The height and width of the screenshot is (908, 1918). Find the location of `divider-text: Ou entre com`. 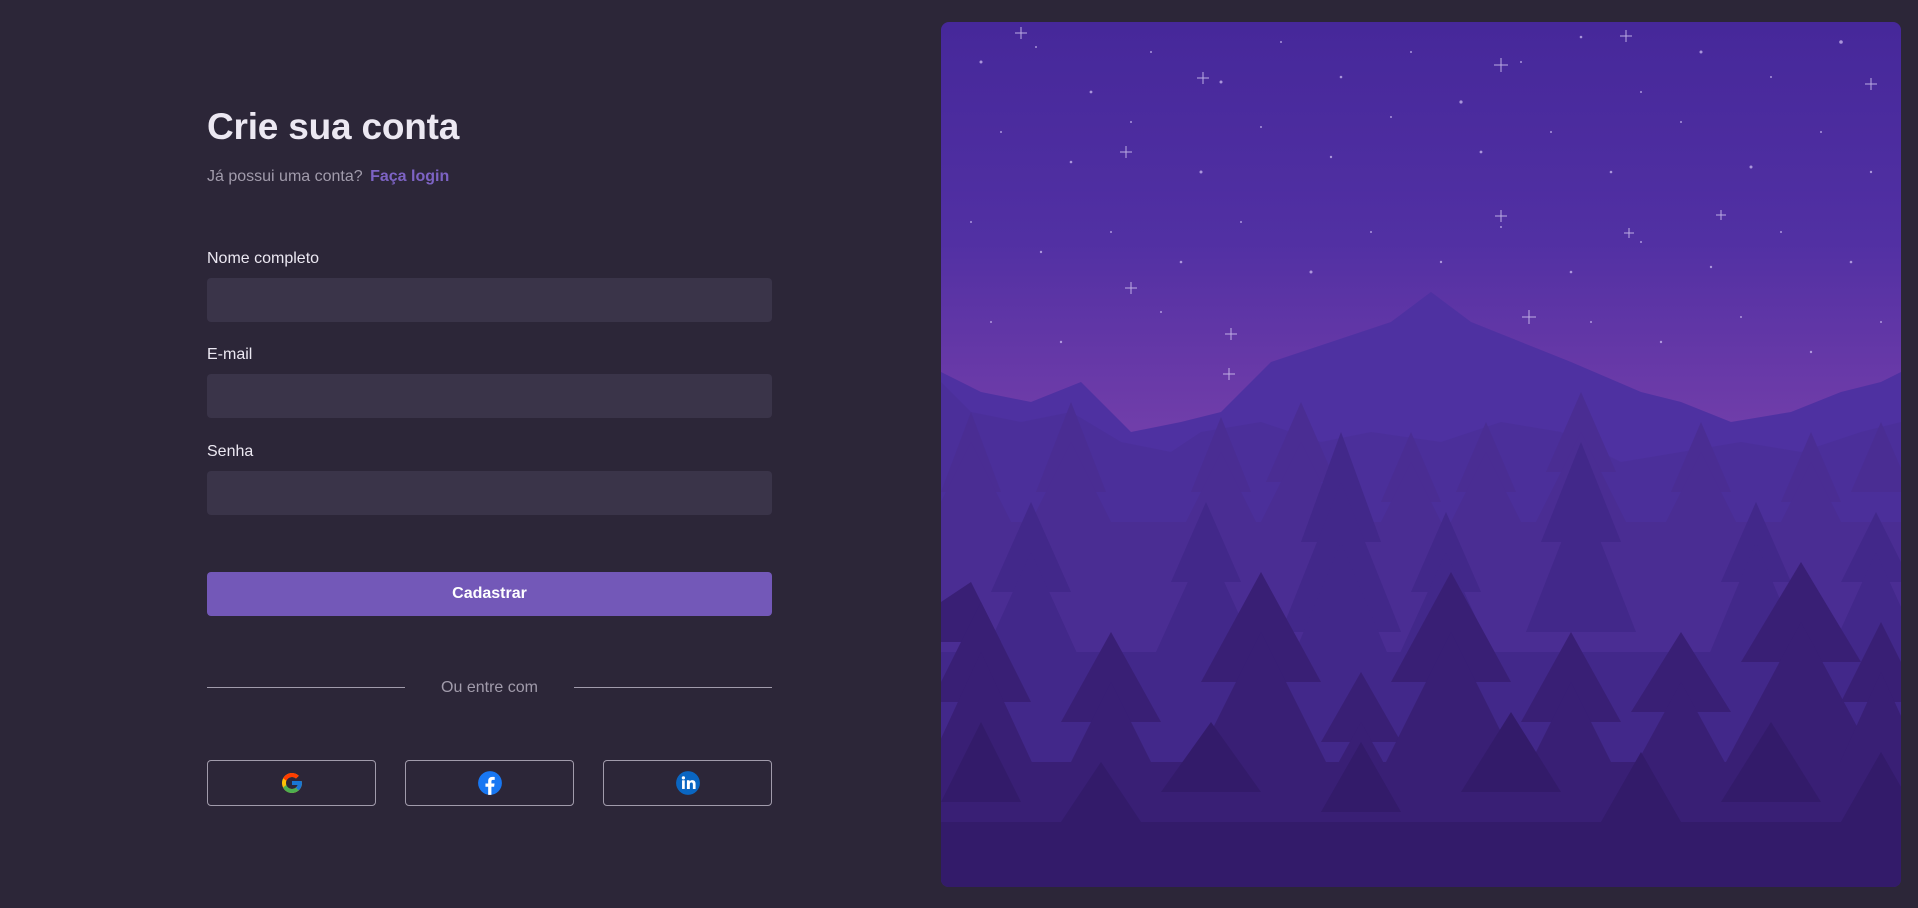

divider-text: Ou entre com is located at coordinates (489, 687).